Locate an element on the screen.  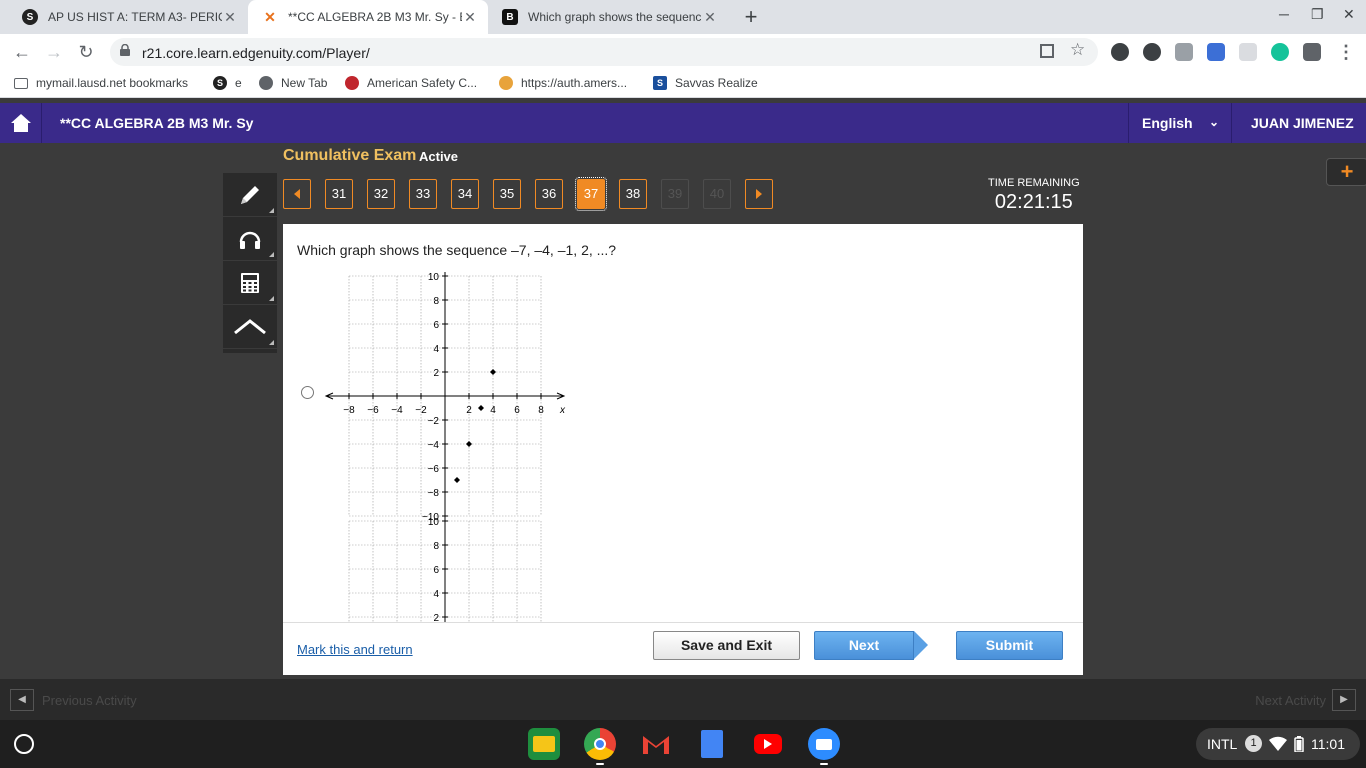
bookmark-label: Savvas Realize is located at coordinates (716, 83).